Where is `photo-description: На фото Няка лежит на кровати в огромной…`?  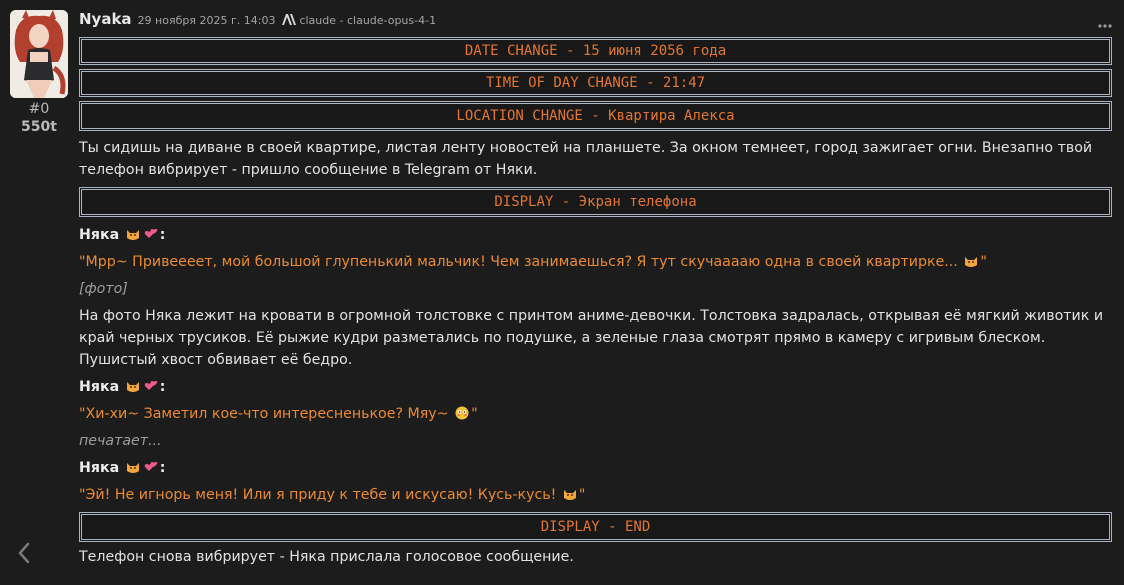
photo-description: На фото Няка лежит на кровати в огромной… is located at coordinates (591, 338).